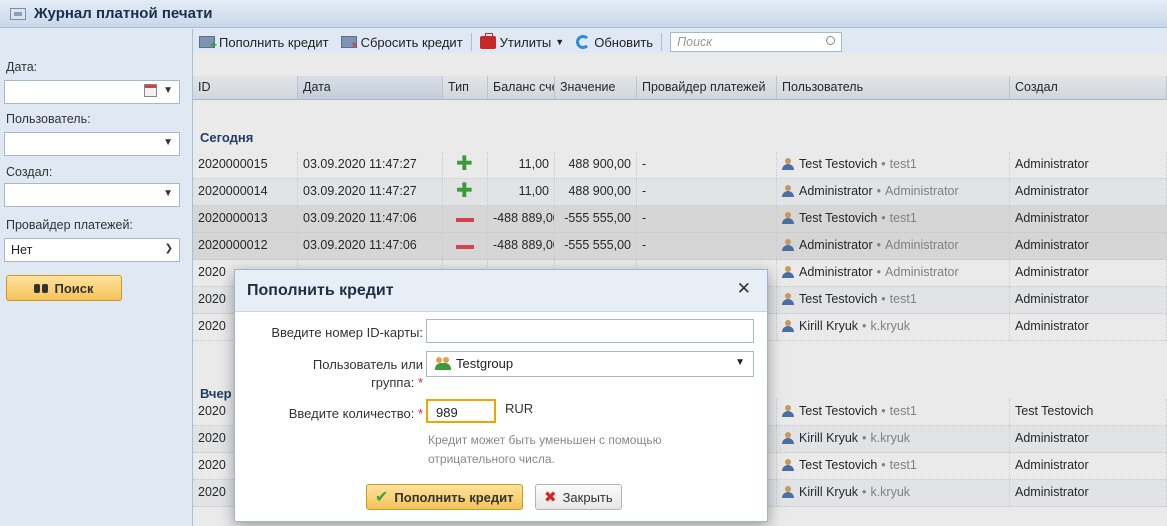 The width and height of the screenshot is (1167, 526). What do you see at coordinates (48, 119) in the screenshot?
I see `user-filter-label: Пользователь:` at bounding box center [48, 119].